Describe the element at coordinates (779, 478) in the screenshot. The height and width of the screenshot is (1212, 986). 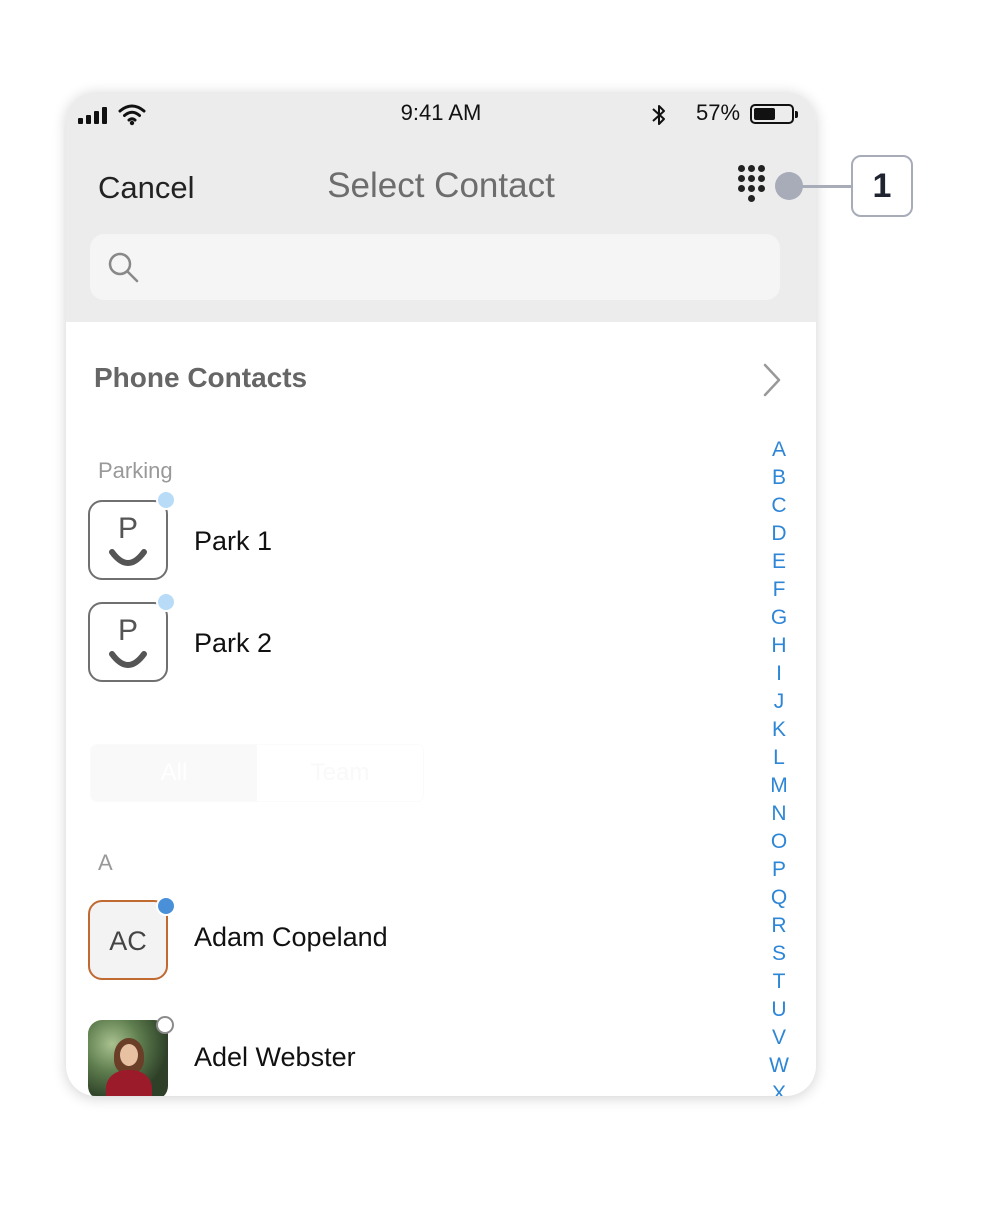
I see `index-letter-b: B` at that location.